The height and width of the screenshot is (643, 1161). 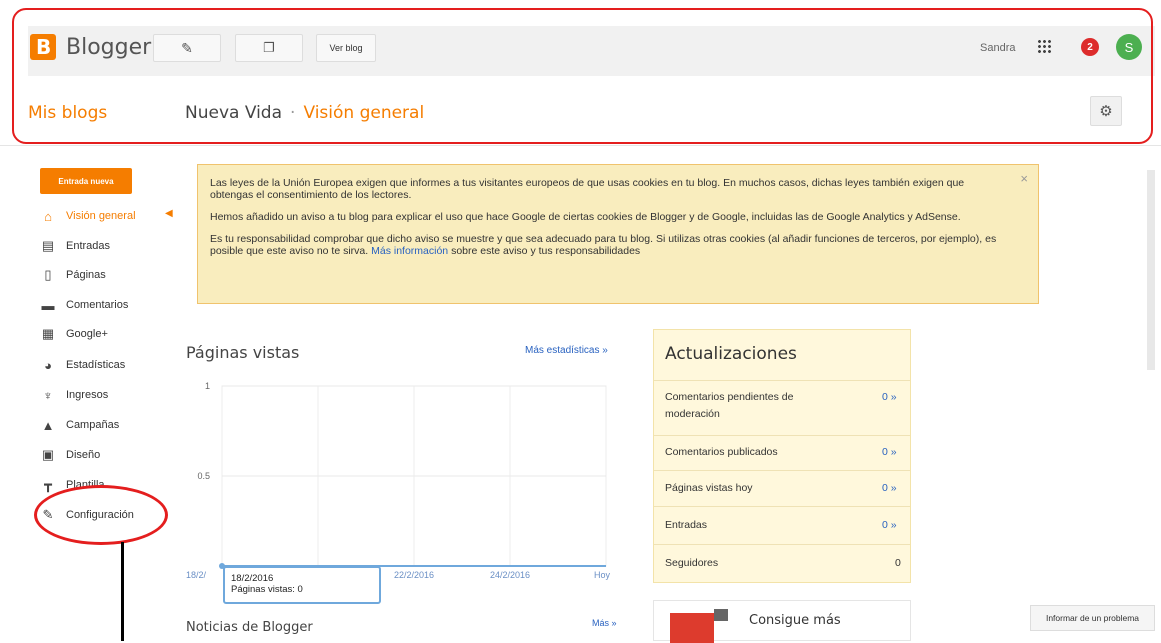 What do you see at coordinates (782, 452) in the screenshot?
I see `updates-row: Comentarios publicados 0 »` at bounding box center [782, 452].